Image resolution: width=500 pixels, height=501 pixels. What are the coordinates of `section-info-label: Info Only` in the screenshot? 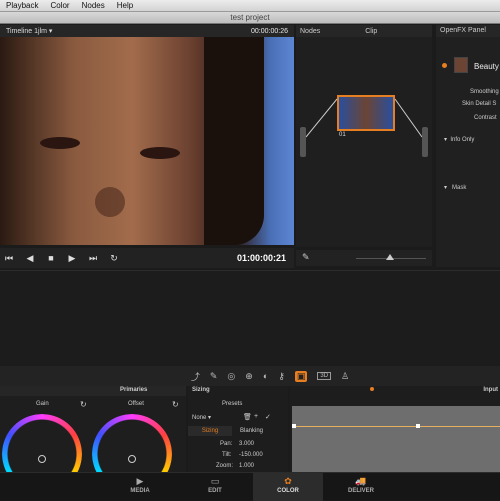 It's located at (462, 140).